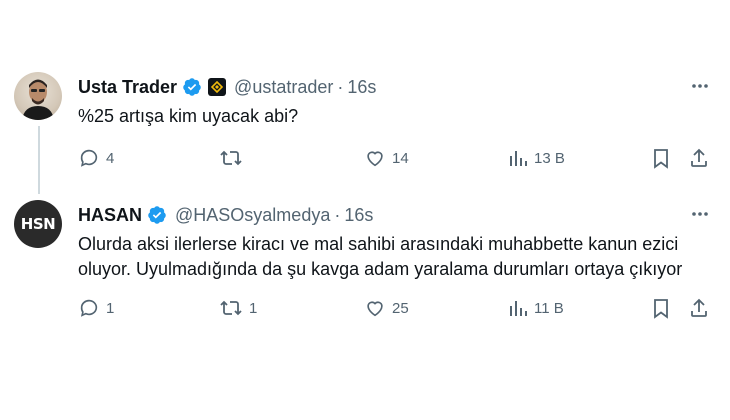 The height and width of the screenshot is (420, 730). I want to click on tweet-header: Usta Trader @ustatrader · 16s, so click(227, 87).